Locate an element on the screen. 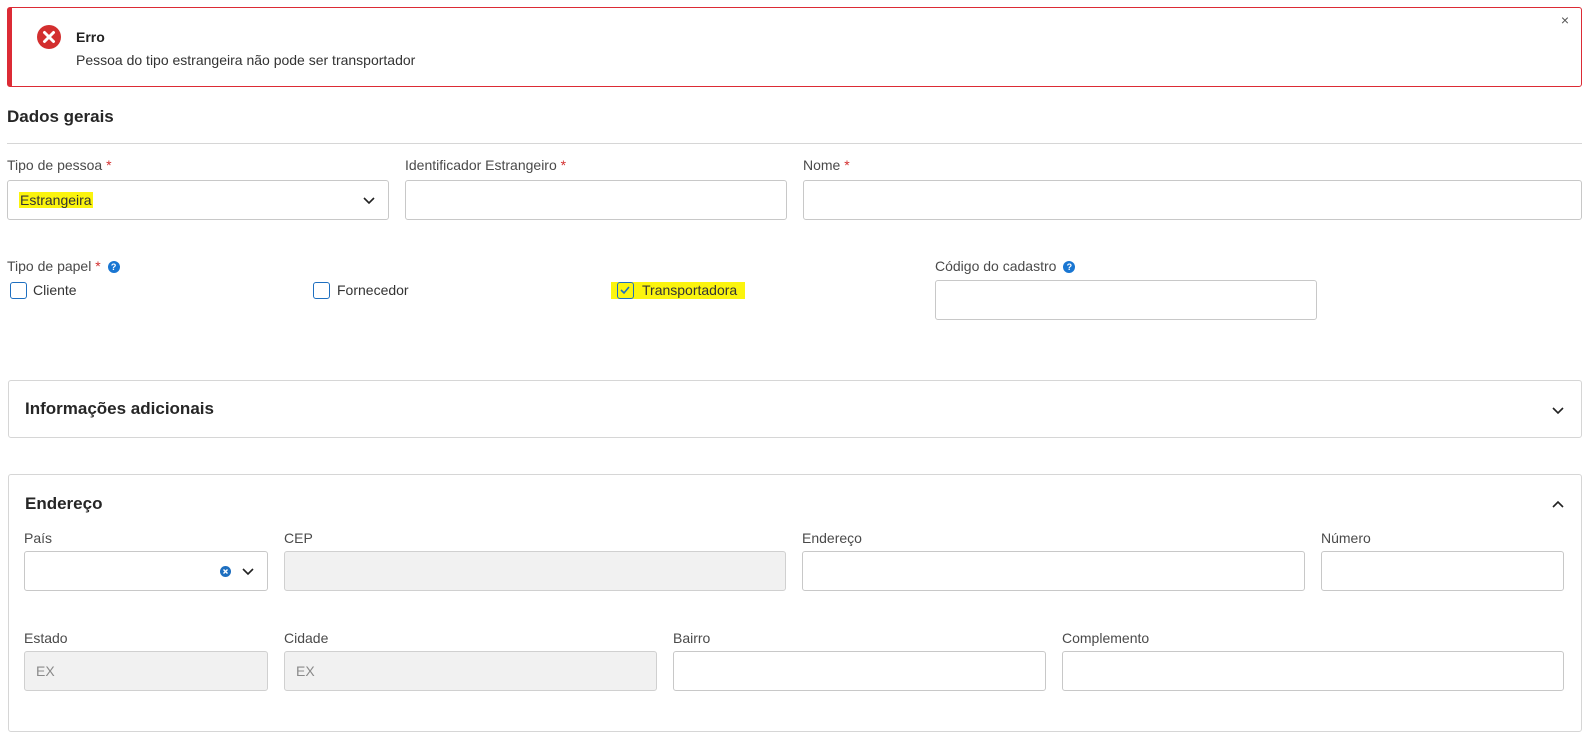 The height and width of the screenshot is (741, 1591). cidade-label: Cidade is located at coordinates (306, 638).